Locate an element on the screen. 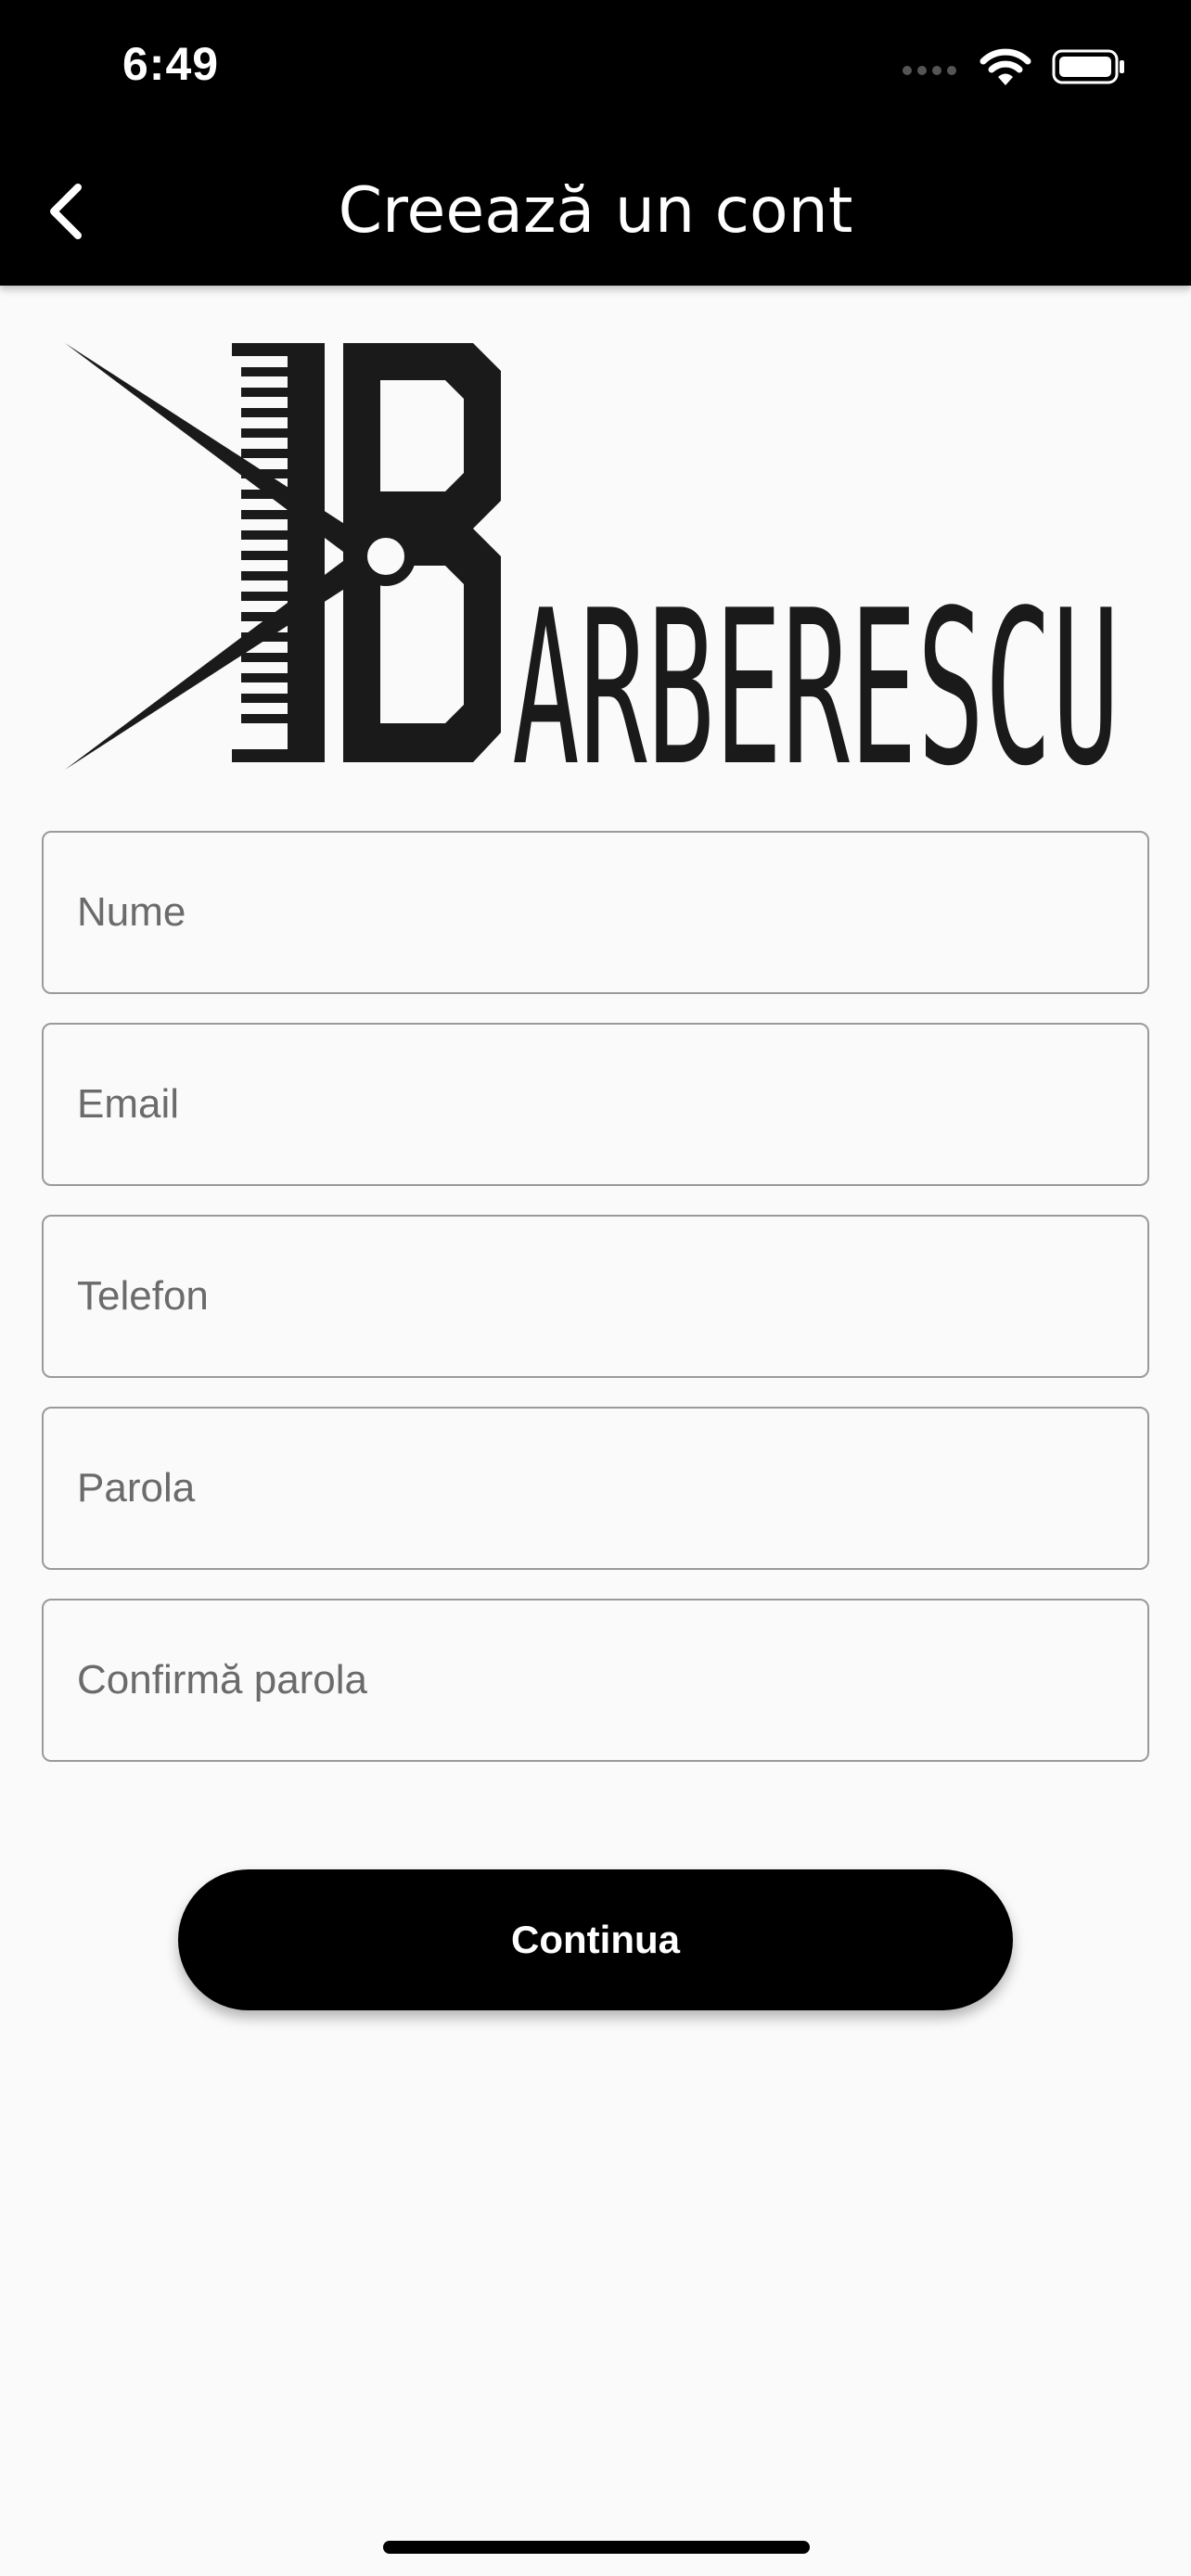  phone-input is located at coordinates (595, 1297).